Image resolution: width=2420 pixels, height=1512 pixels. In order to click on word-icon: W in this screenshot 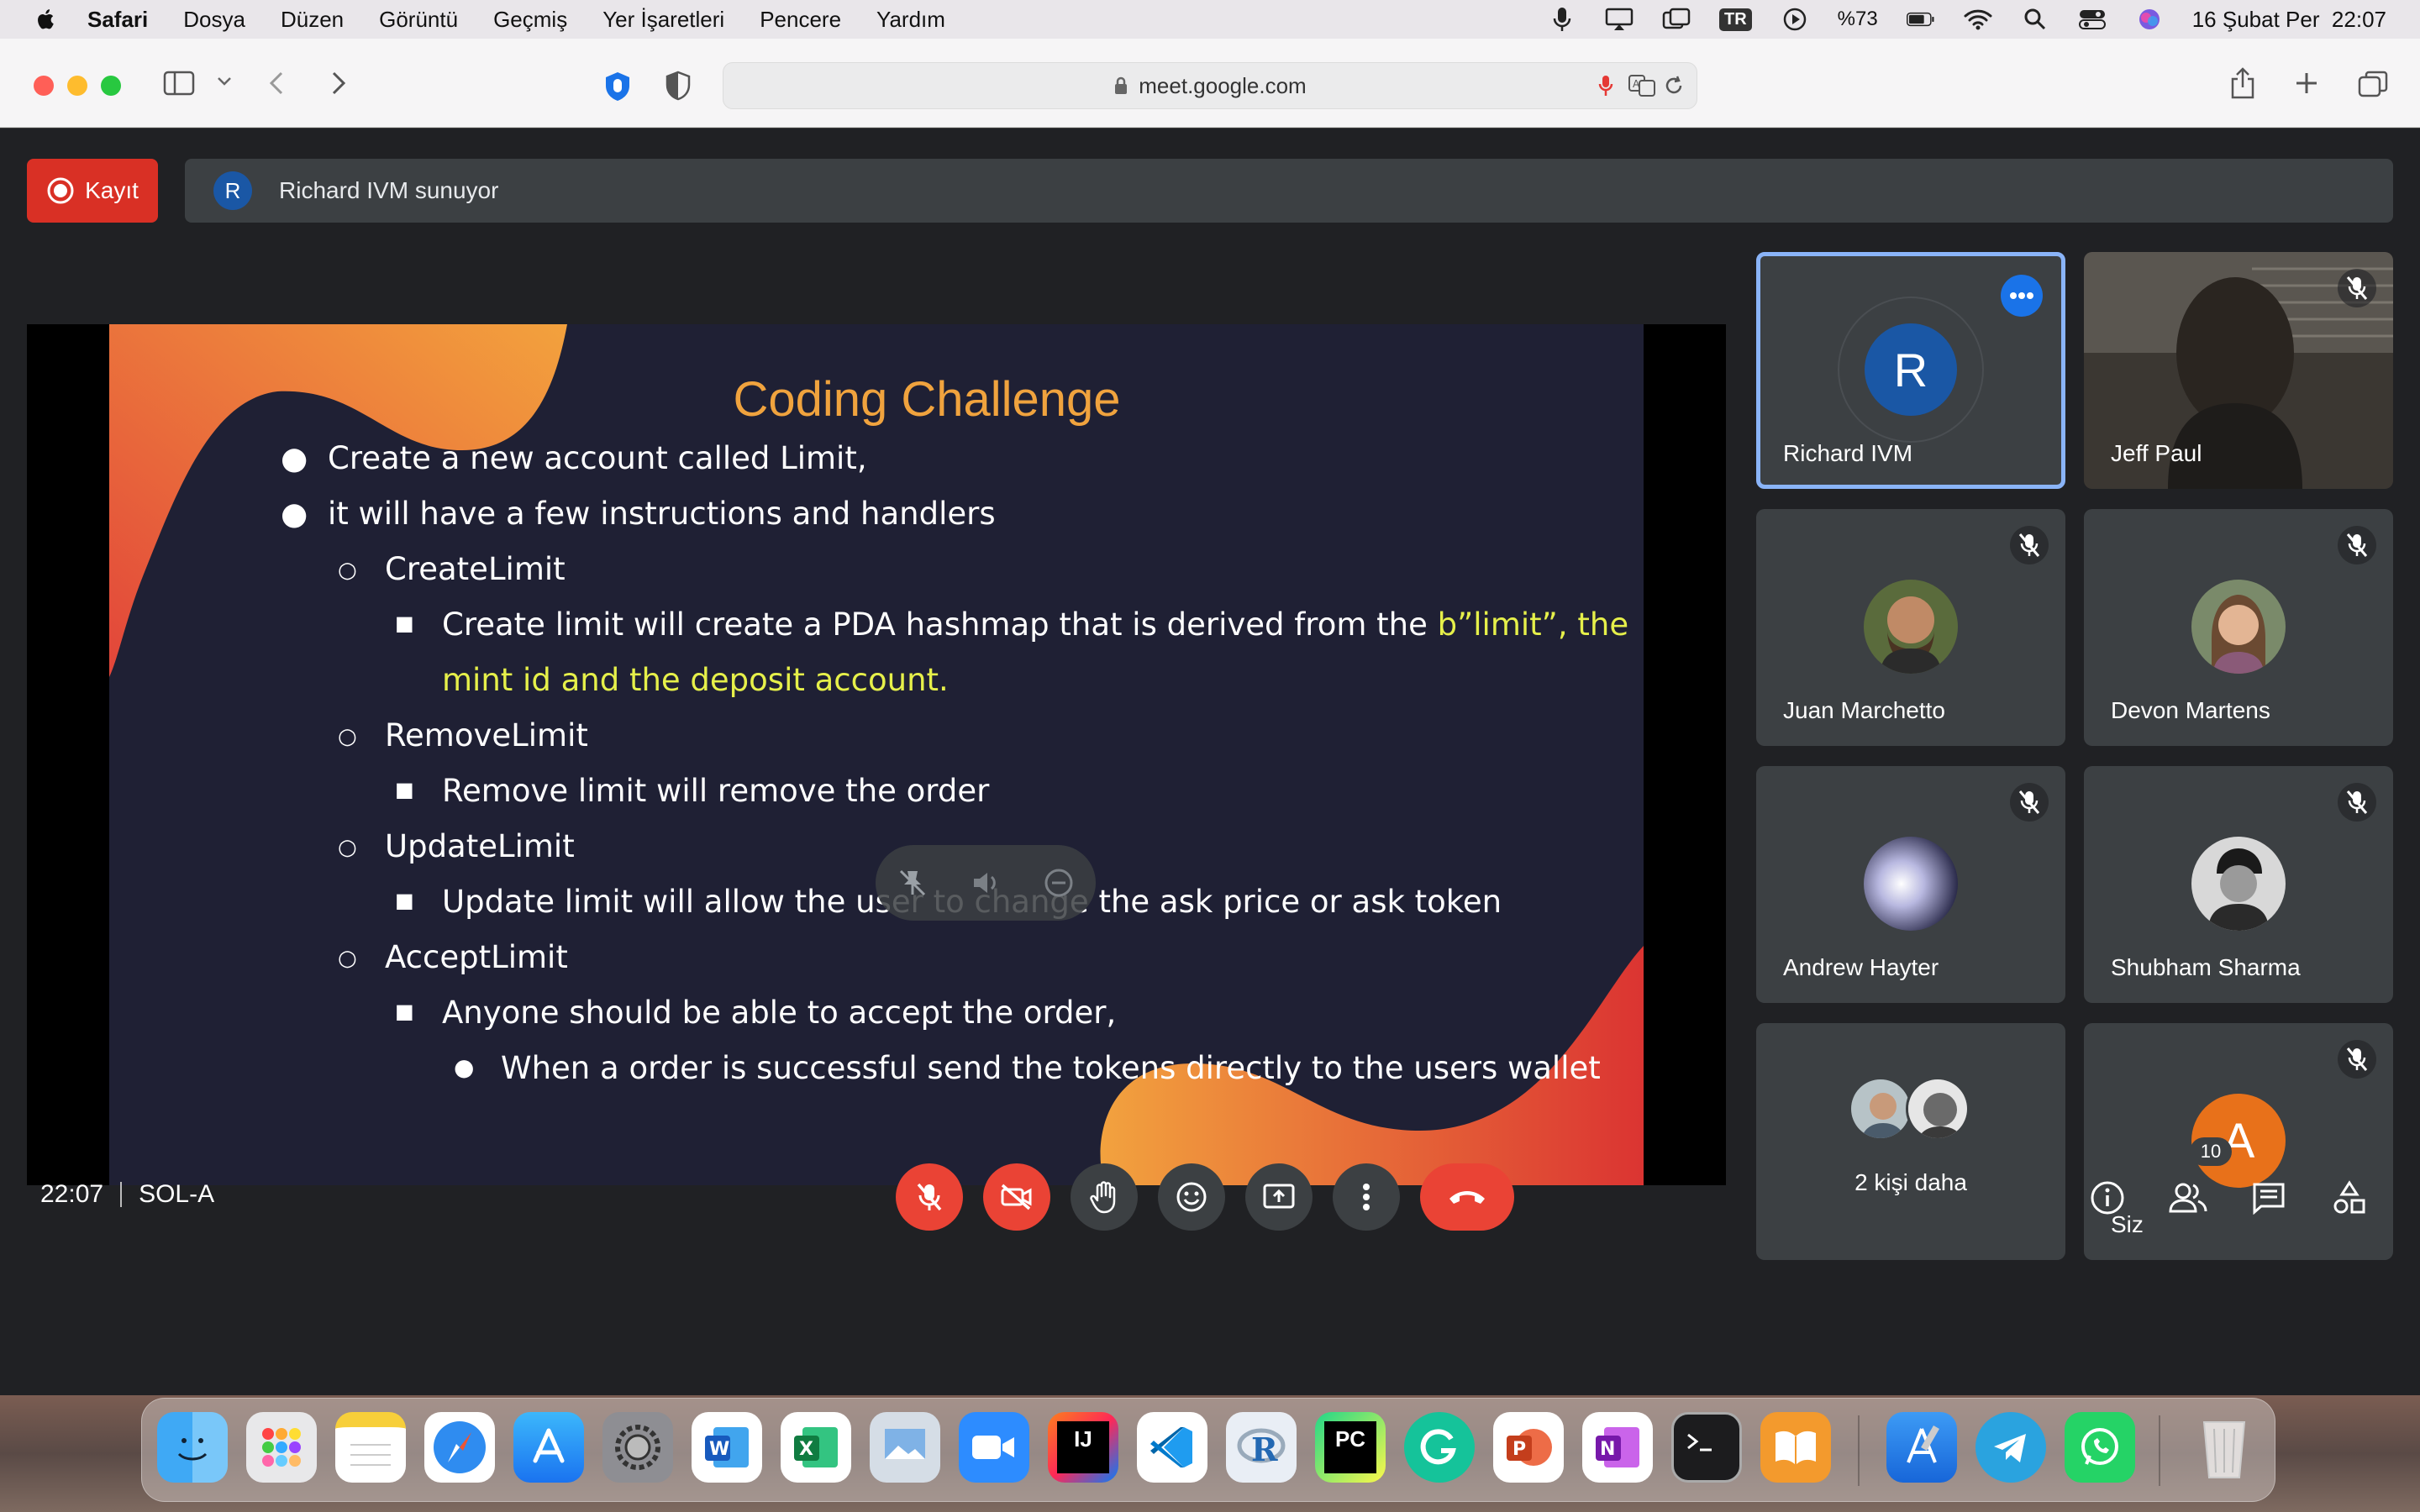, I will do `click(727, 1447)`.